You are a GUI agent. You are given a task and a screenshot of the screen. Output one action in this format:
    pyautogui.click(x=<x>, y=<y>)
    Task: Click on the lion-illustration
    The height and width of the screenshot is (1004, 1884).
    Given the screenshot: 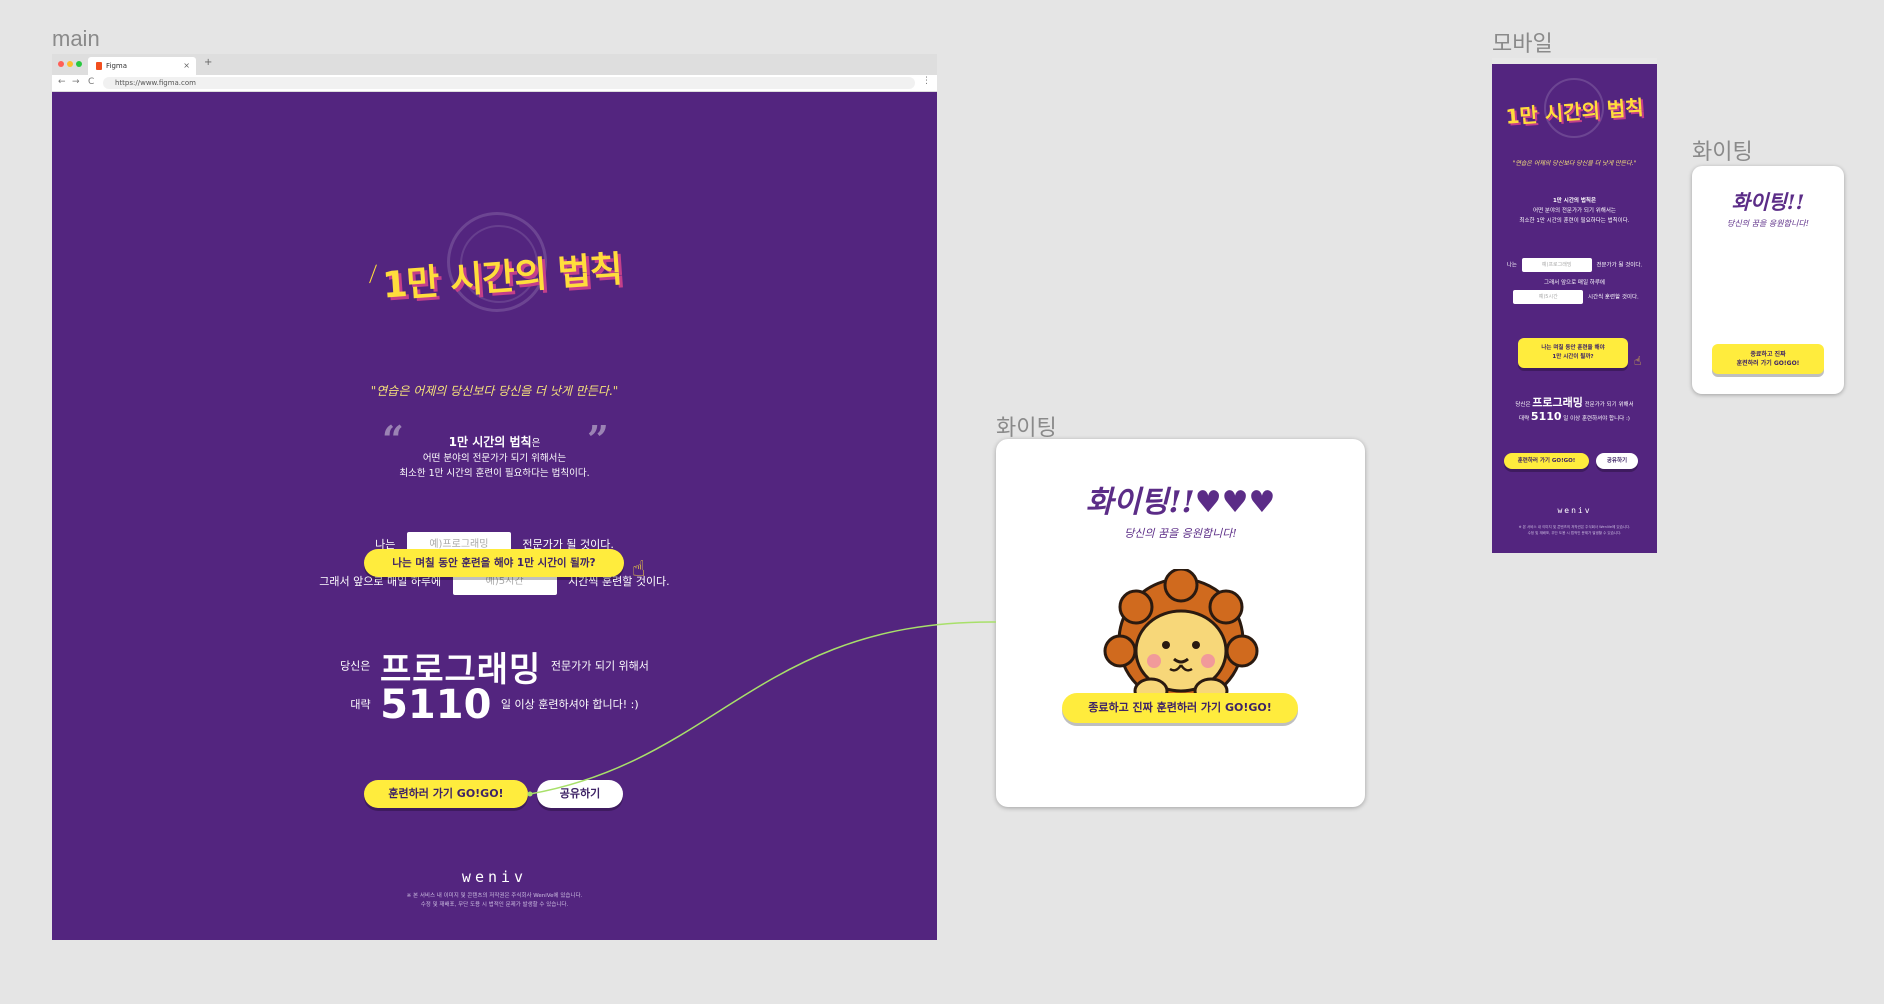 What is the action you would take?
    pyautogui.click(x=1181, y=637)
    